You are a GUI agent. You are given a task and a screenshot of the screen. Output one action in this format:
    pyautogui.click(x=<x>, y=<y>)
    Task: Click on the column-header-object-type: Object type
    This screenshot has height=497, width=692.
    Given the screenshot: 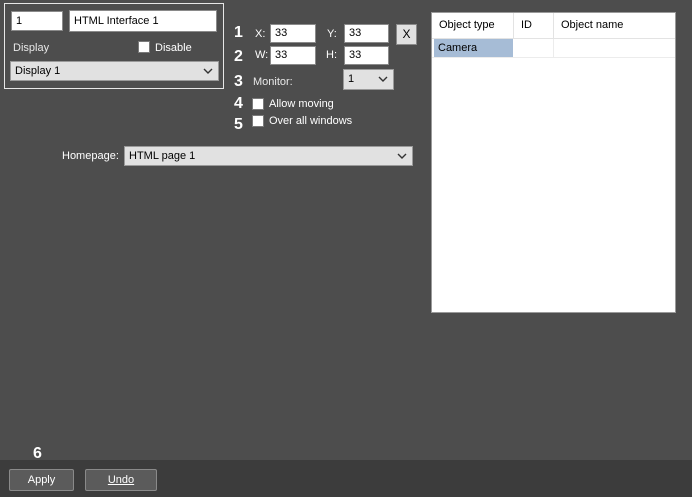 What is the action you would take?
    pyautogui.click(x=473, y=25)
    